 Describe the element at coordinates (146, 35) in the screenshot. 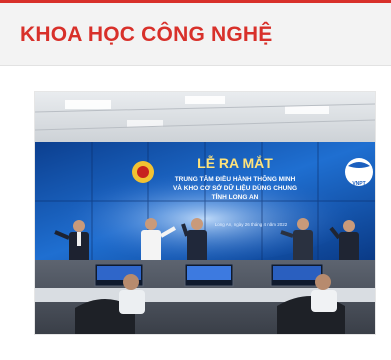

I see `section-title: KHOA HỌC CÔNG NGHỆ` at that location.